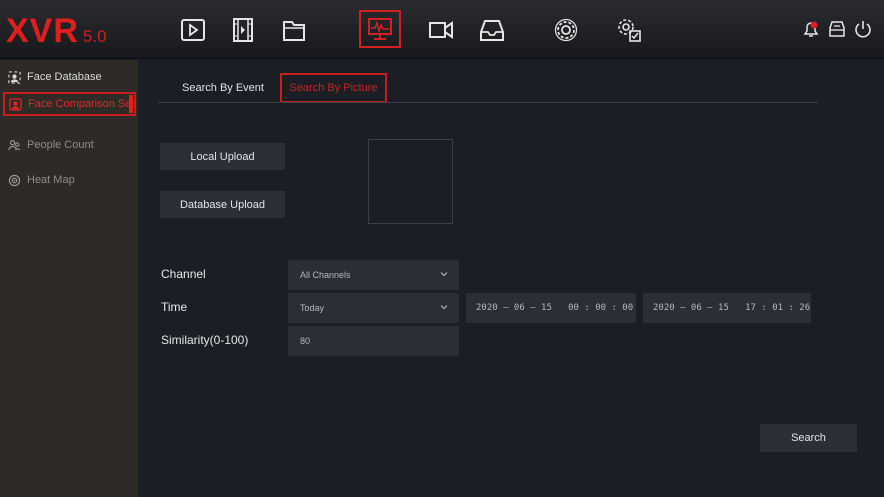 The image size is (884, 497). What do you see at coordinates (566, 30) in the screenshot?
I see `gear-icon` at bounding box center [566, 30].